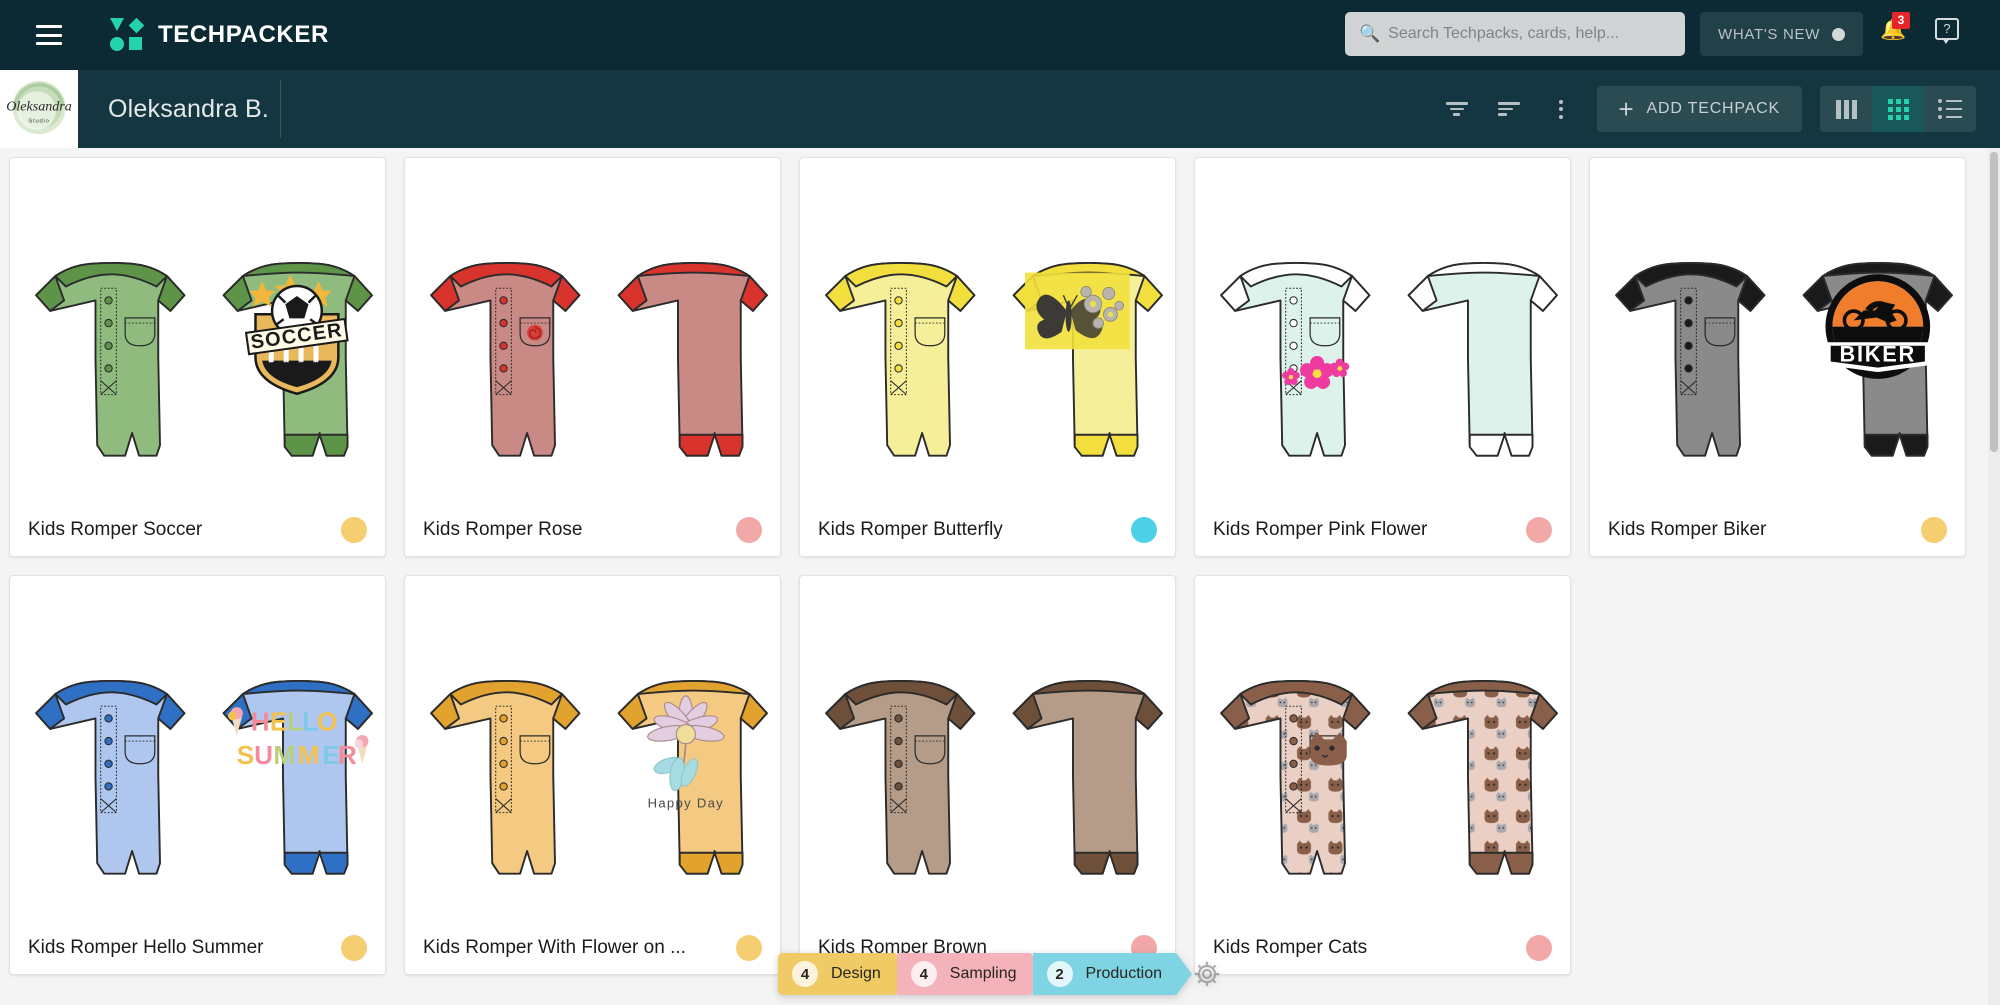 This screenshot has height=1005, width=2000. I want to click on vertical-scrollbar, so click(1994, 576).